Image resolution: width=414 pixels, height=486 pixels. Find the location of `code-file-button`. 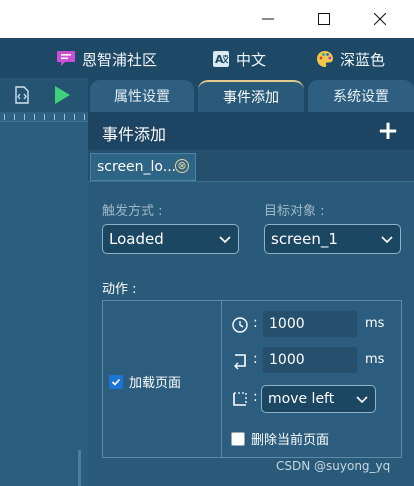

code-file-button is located at coordinates (22, 95).